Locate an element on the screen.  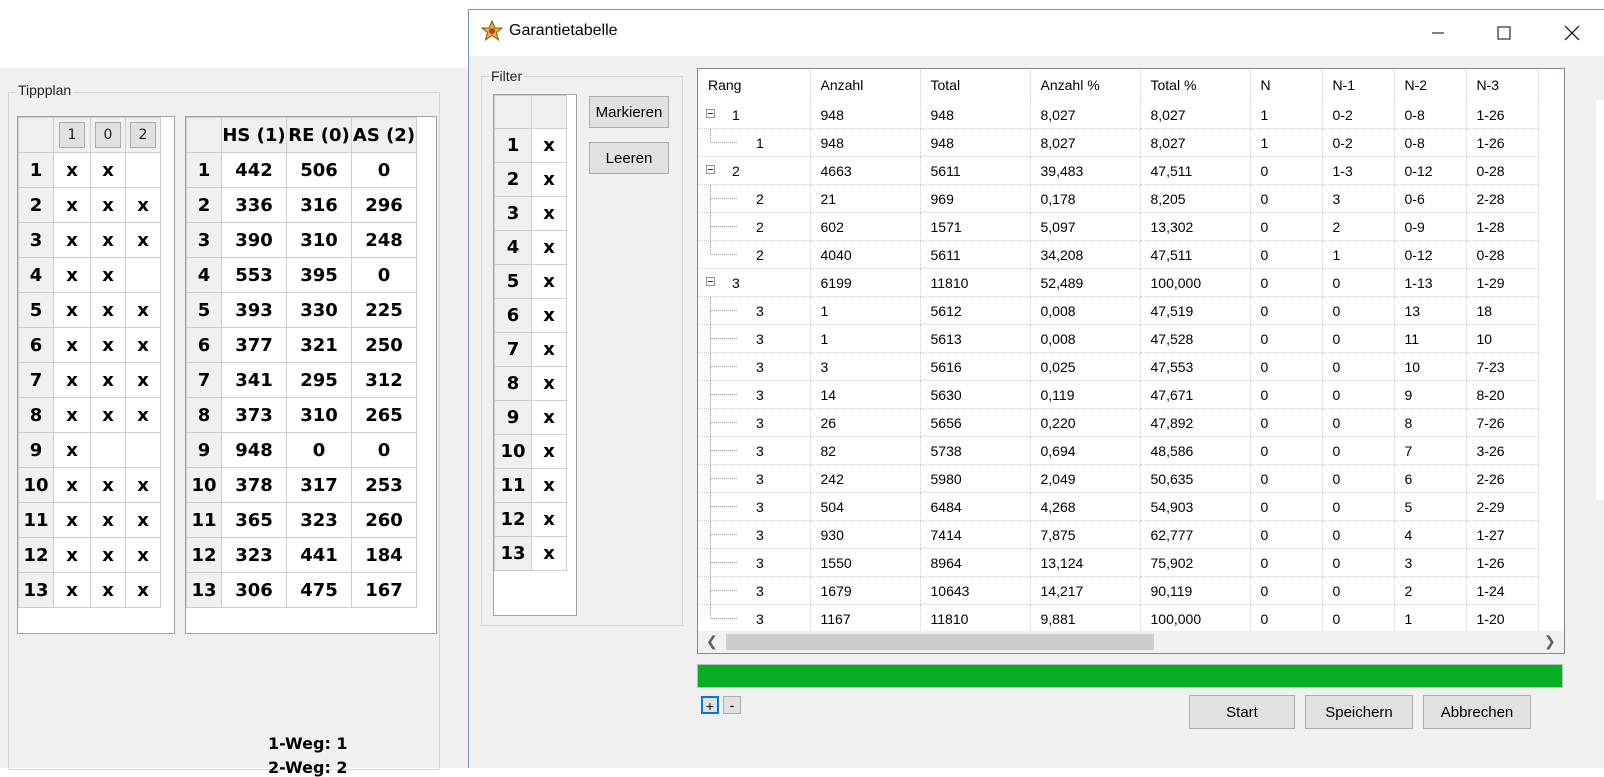
column-header: Rang is located at coordinates (754, 85).